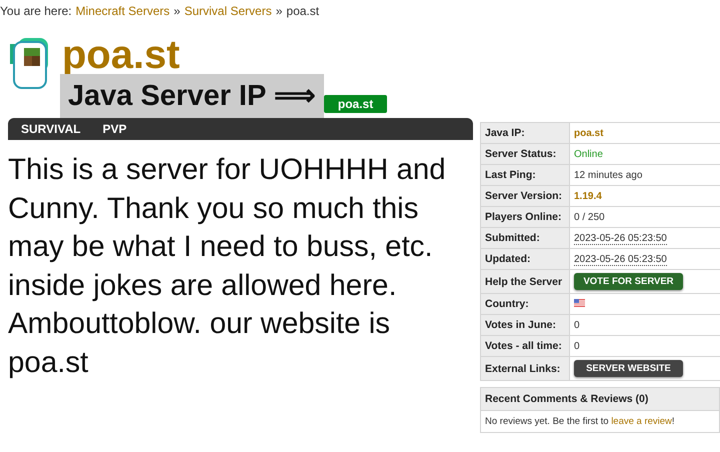  Describe the element at coordinates (123, 11) in the screenshot. I see `breadcrumb-link: Minecraft Servers` at that location.